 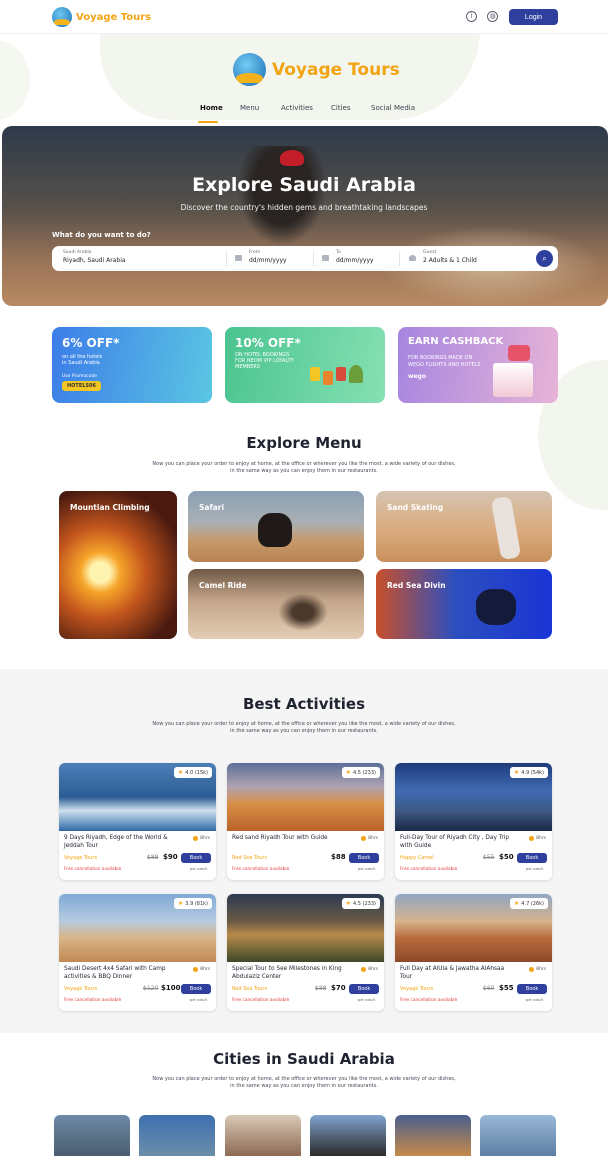 I want to click on brand-logo: Voyage Tours, so click(x=101, y=17).